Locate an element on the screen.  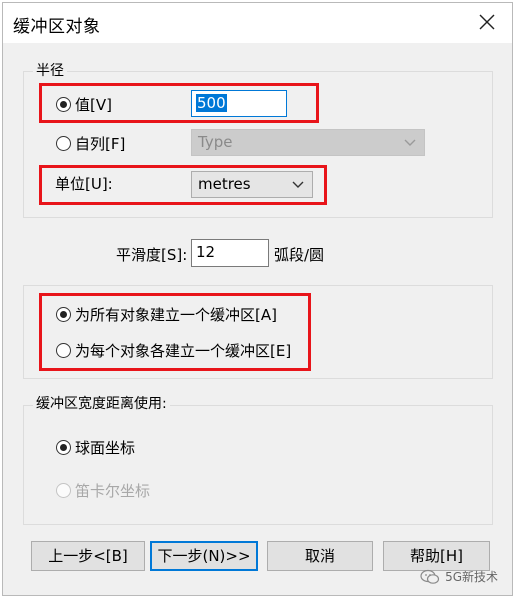
radius-value-text: 500 is located at coordinates (211, 103).